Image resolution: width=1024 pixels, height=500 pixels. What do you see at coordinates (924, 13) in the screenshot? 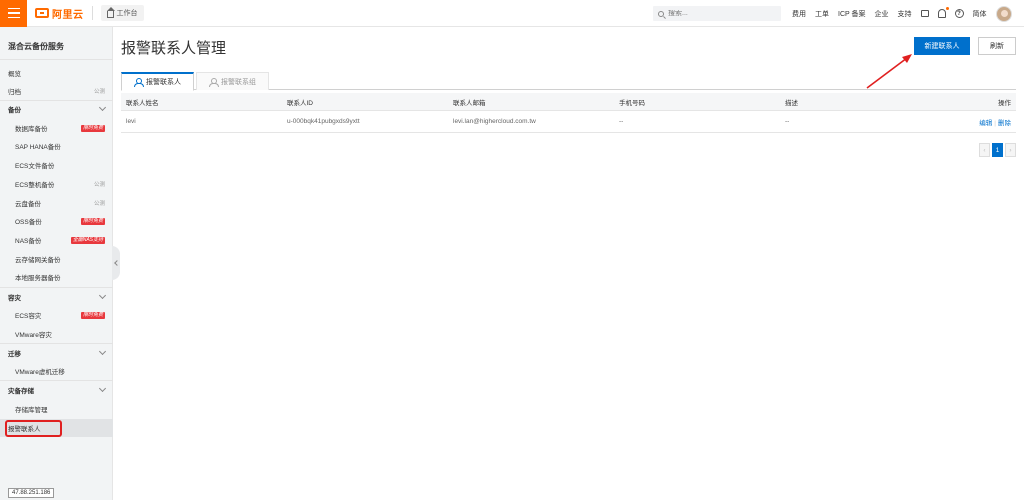
I see `screen-icon` at bounding box center [924, 13].